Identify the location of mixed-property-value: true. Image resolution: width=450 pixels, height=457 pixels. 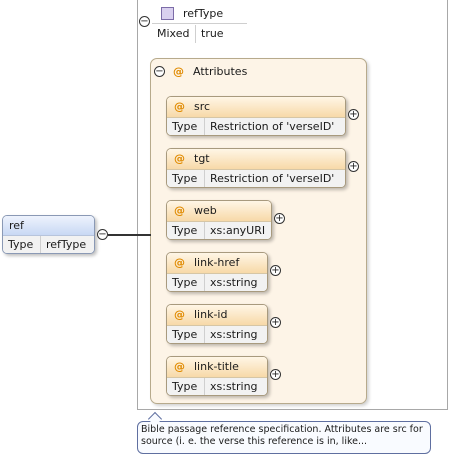
(212, 33).